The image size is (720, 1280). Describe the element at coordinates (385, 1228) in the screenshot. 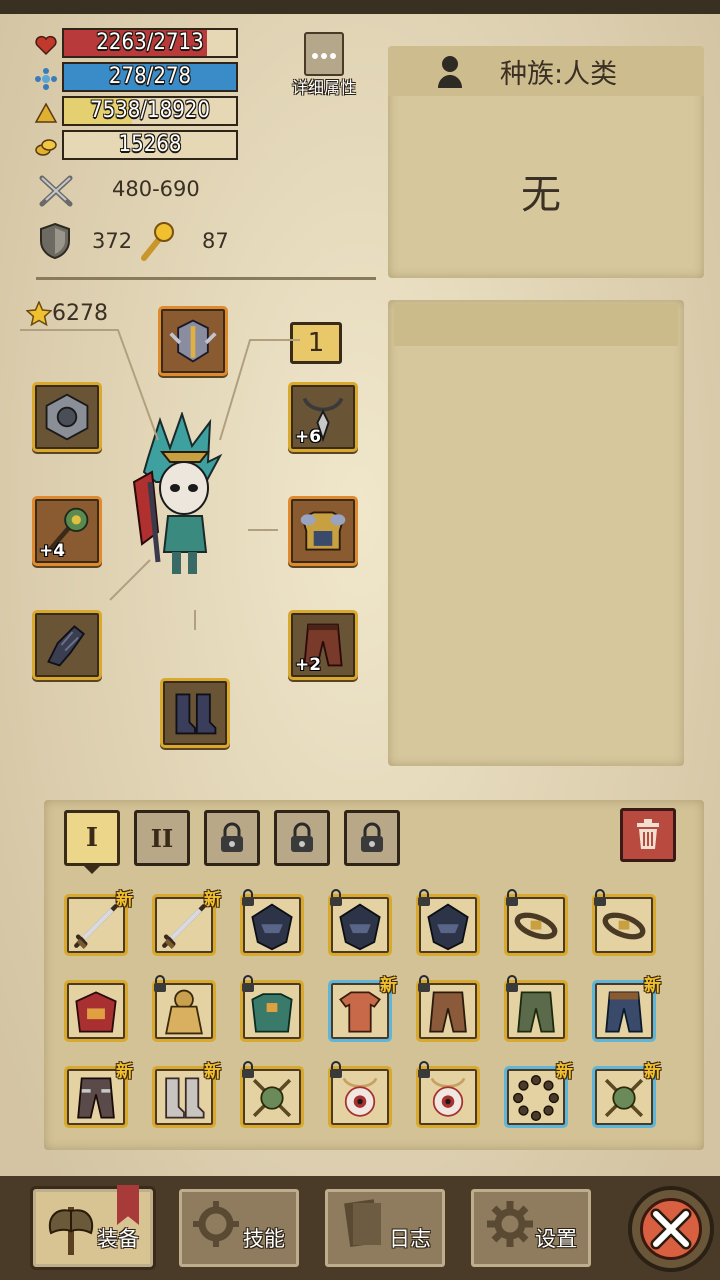

I see `nav-journal: 日志` at that location.